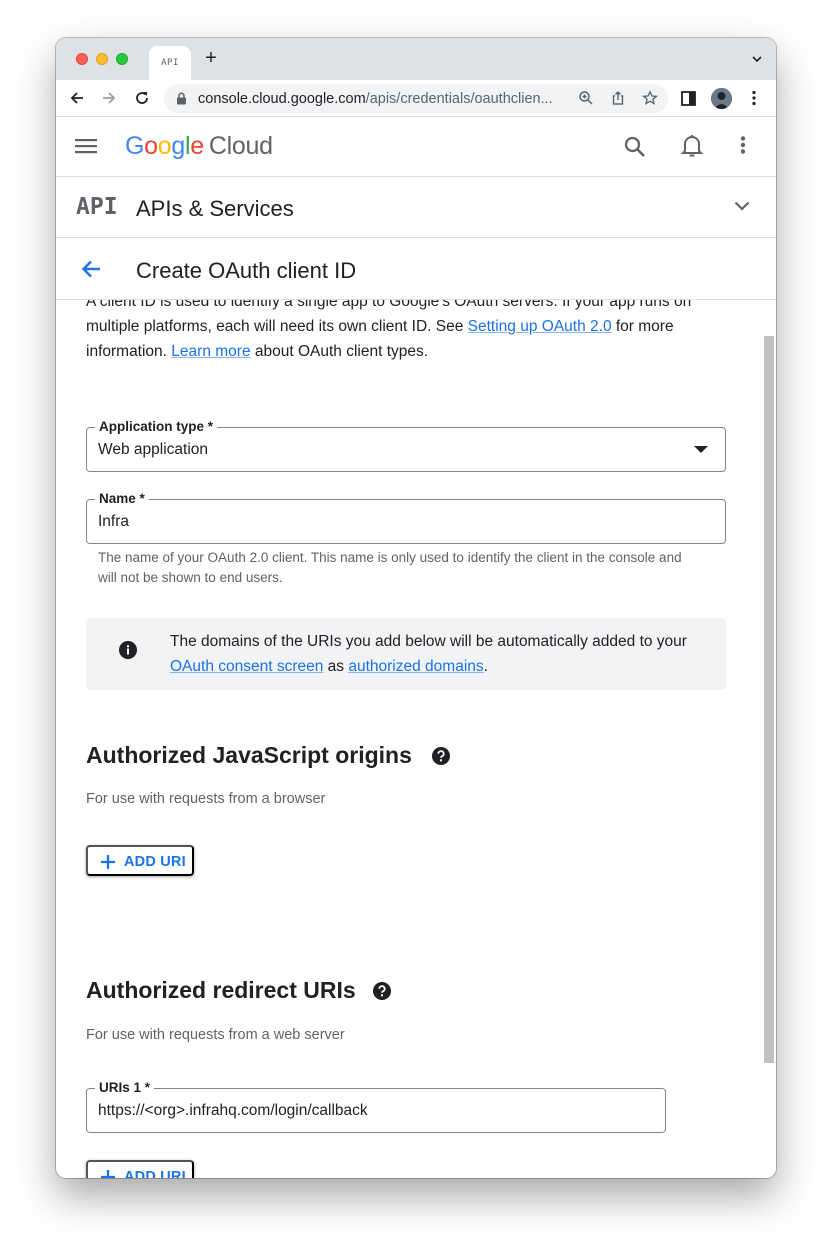  What do you see at coordinates (210, 351) in the screenshot?
I see `learn-more-link: Learn more` at bounding box center [210, 351].